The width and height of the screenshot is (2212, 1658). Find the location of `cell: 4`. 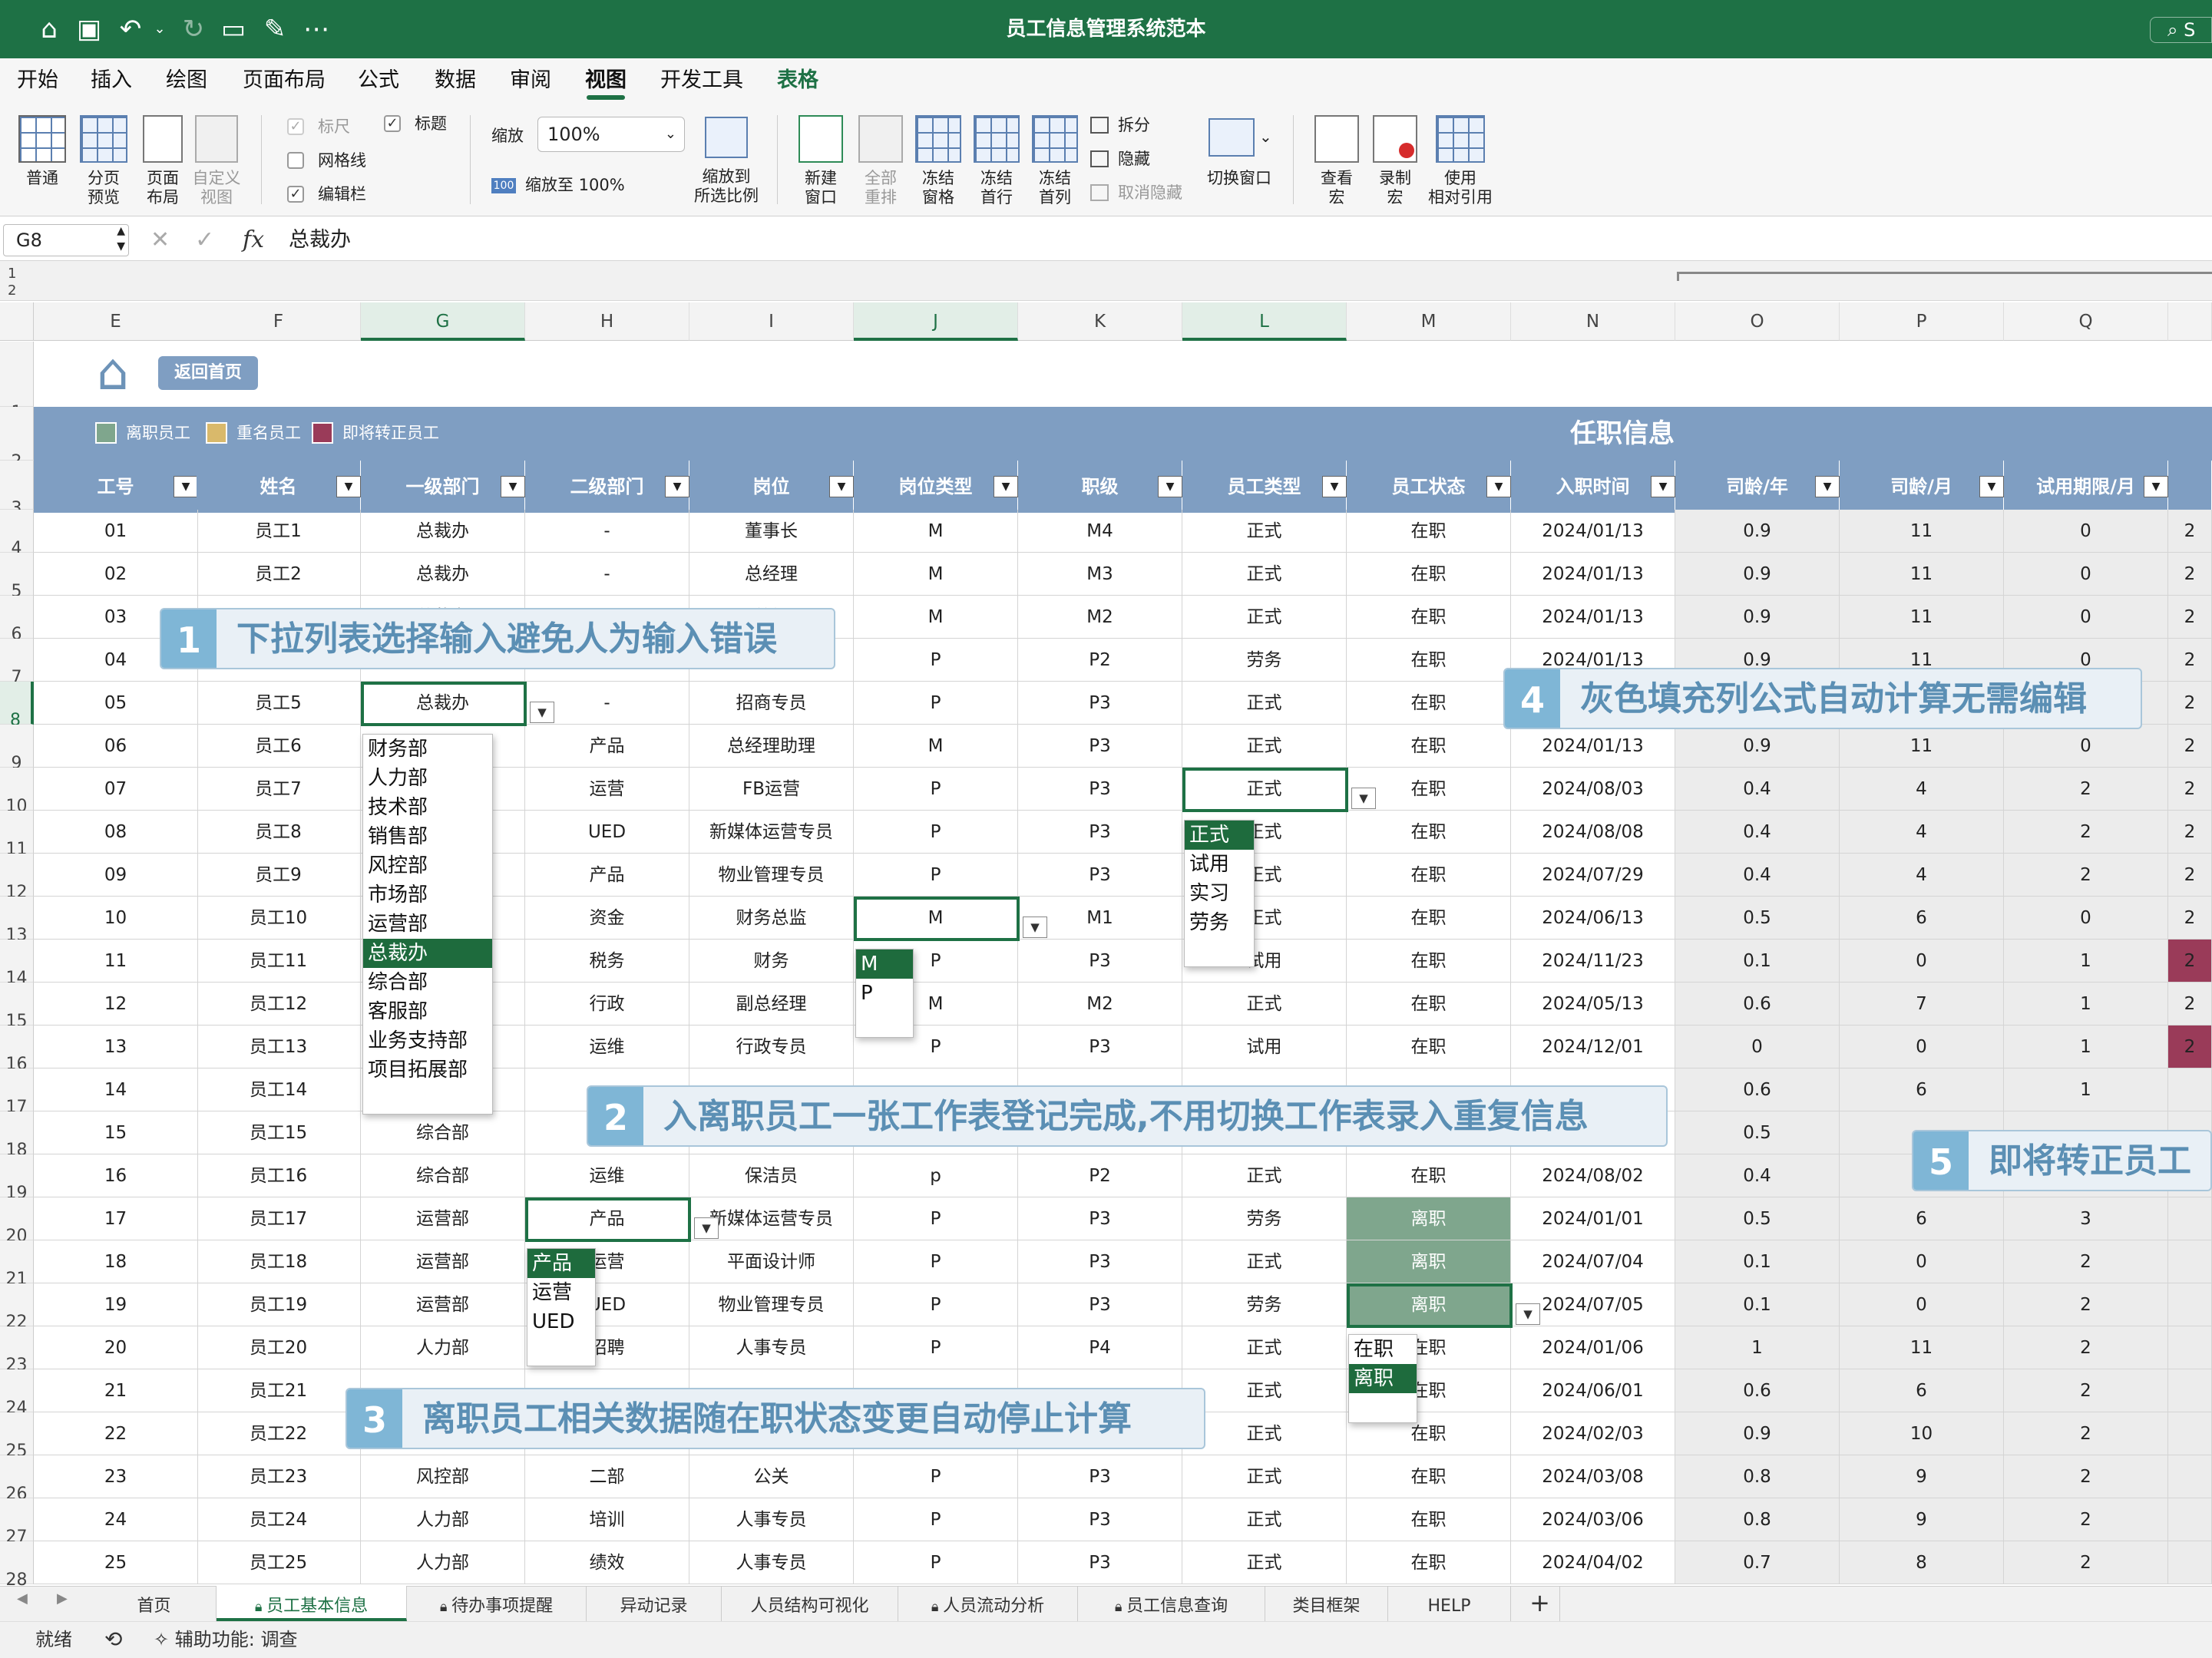

cell: 4 is located at coordinates (1922, 875).